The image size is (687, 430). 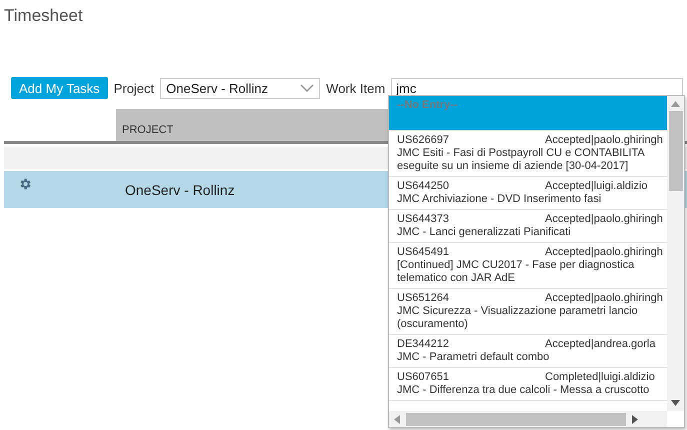 What do you see at coordinates (307, 88) in the screenshot?
I see `chevron-down-icon` at bounding box center [307, 88].